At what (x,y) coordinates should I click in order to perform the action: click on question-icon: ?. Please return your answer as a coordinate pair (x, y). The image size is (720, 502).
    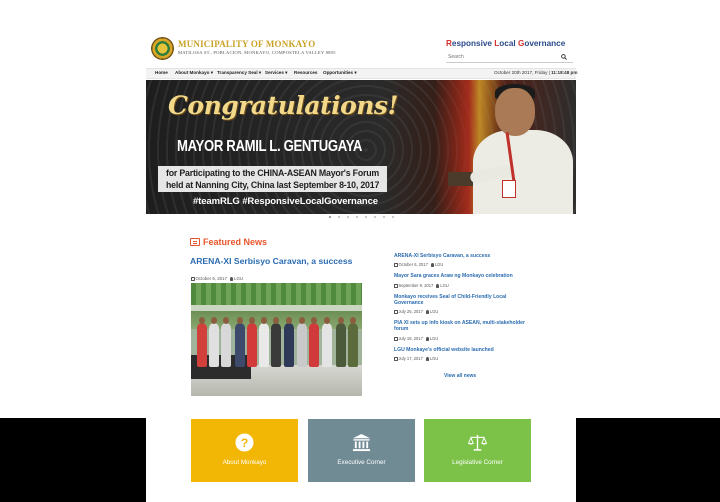
    Looking at the image, I should click on (244, 442).